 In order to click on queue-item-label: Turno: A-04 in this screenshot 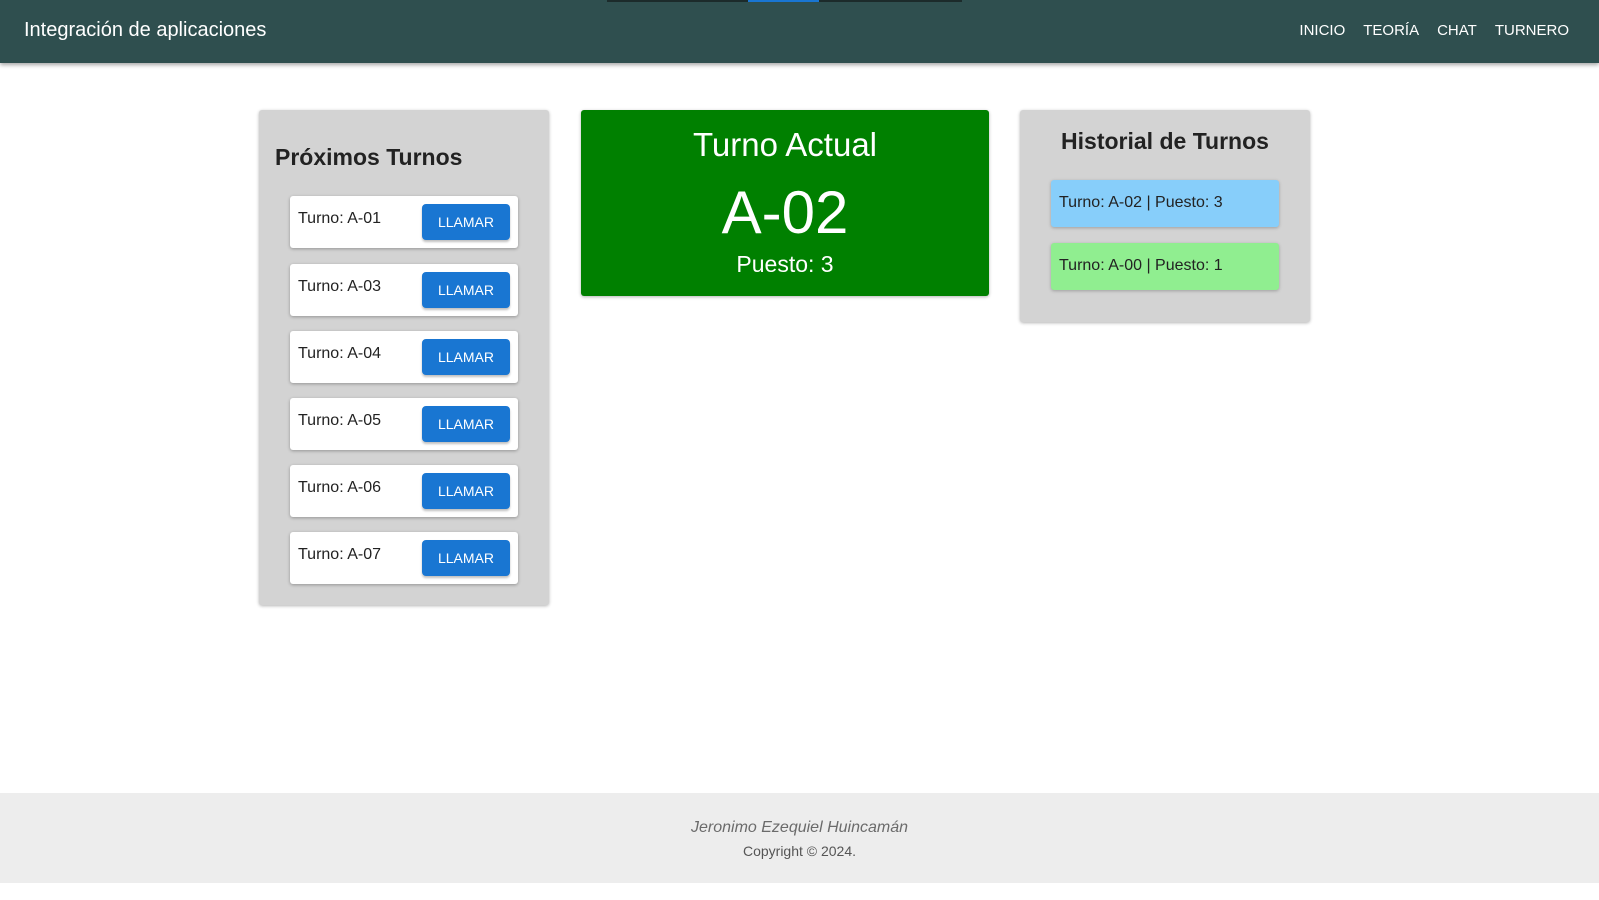, I will do `click(340, 353)`.